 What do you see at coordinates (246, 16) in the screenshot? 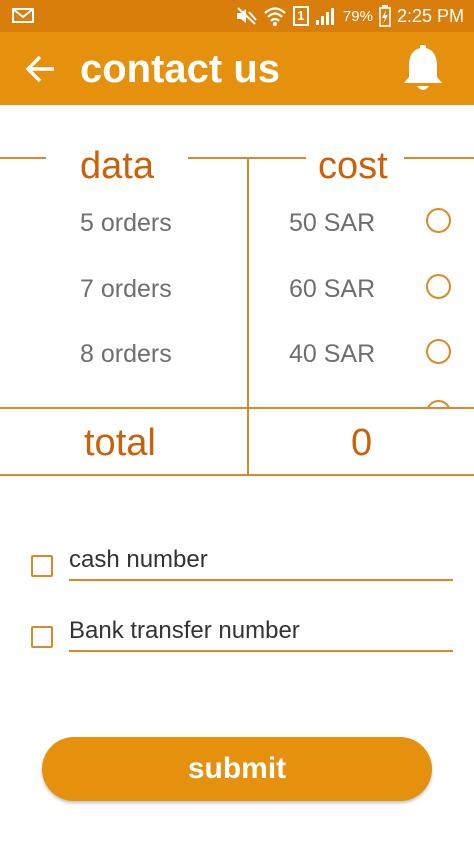
I see `mute-icon` at bounding box center [246, 16].